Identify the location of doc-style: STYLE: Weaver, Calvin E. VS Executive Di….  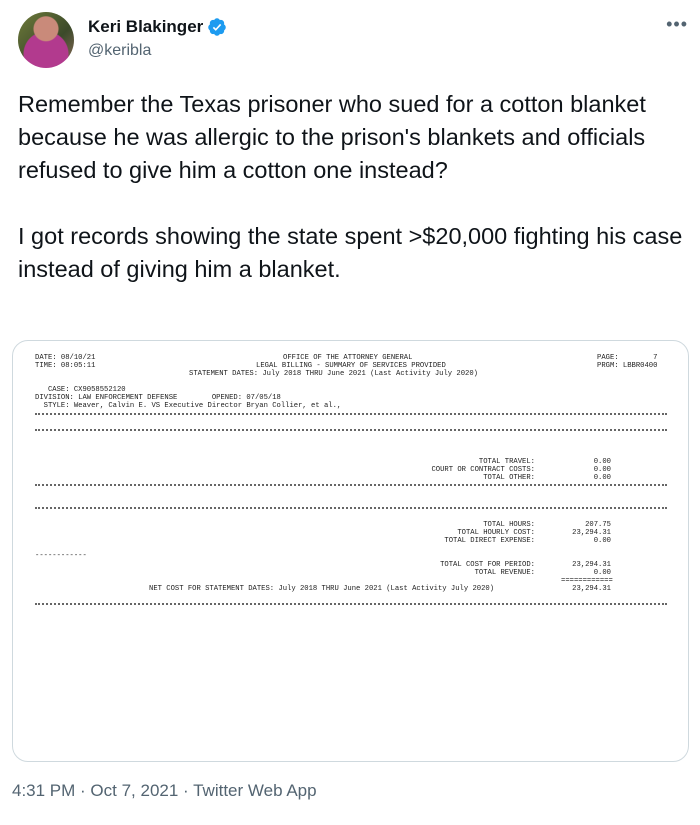
(188, 406).